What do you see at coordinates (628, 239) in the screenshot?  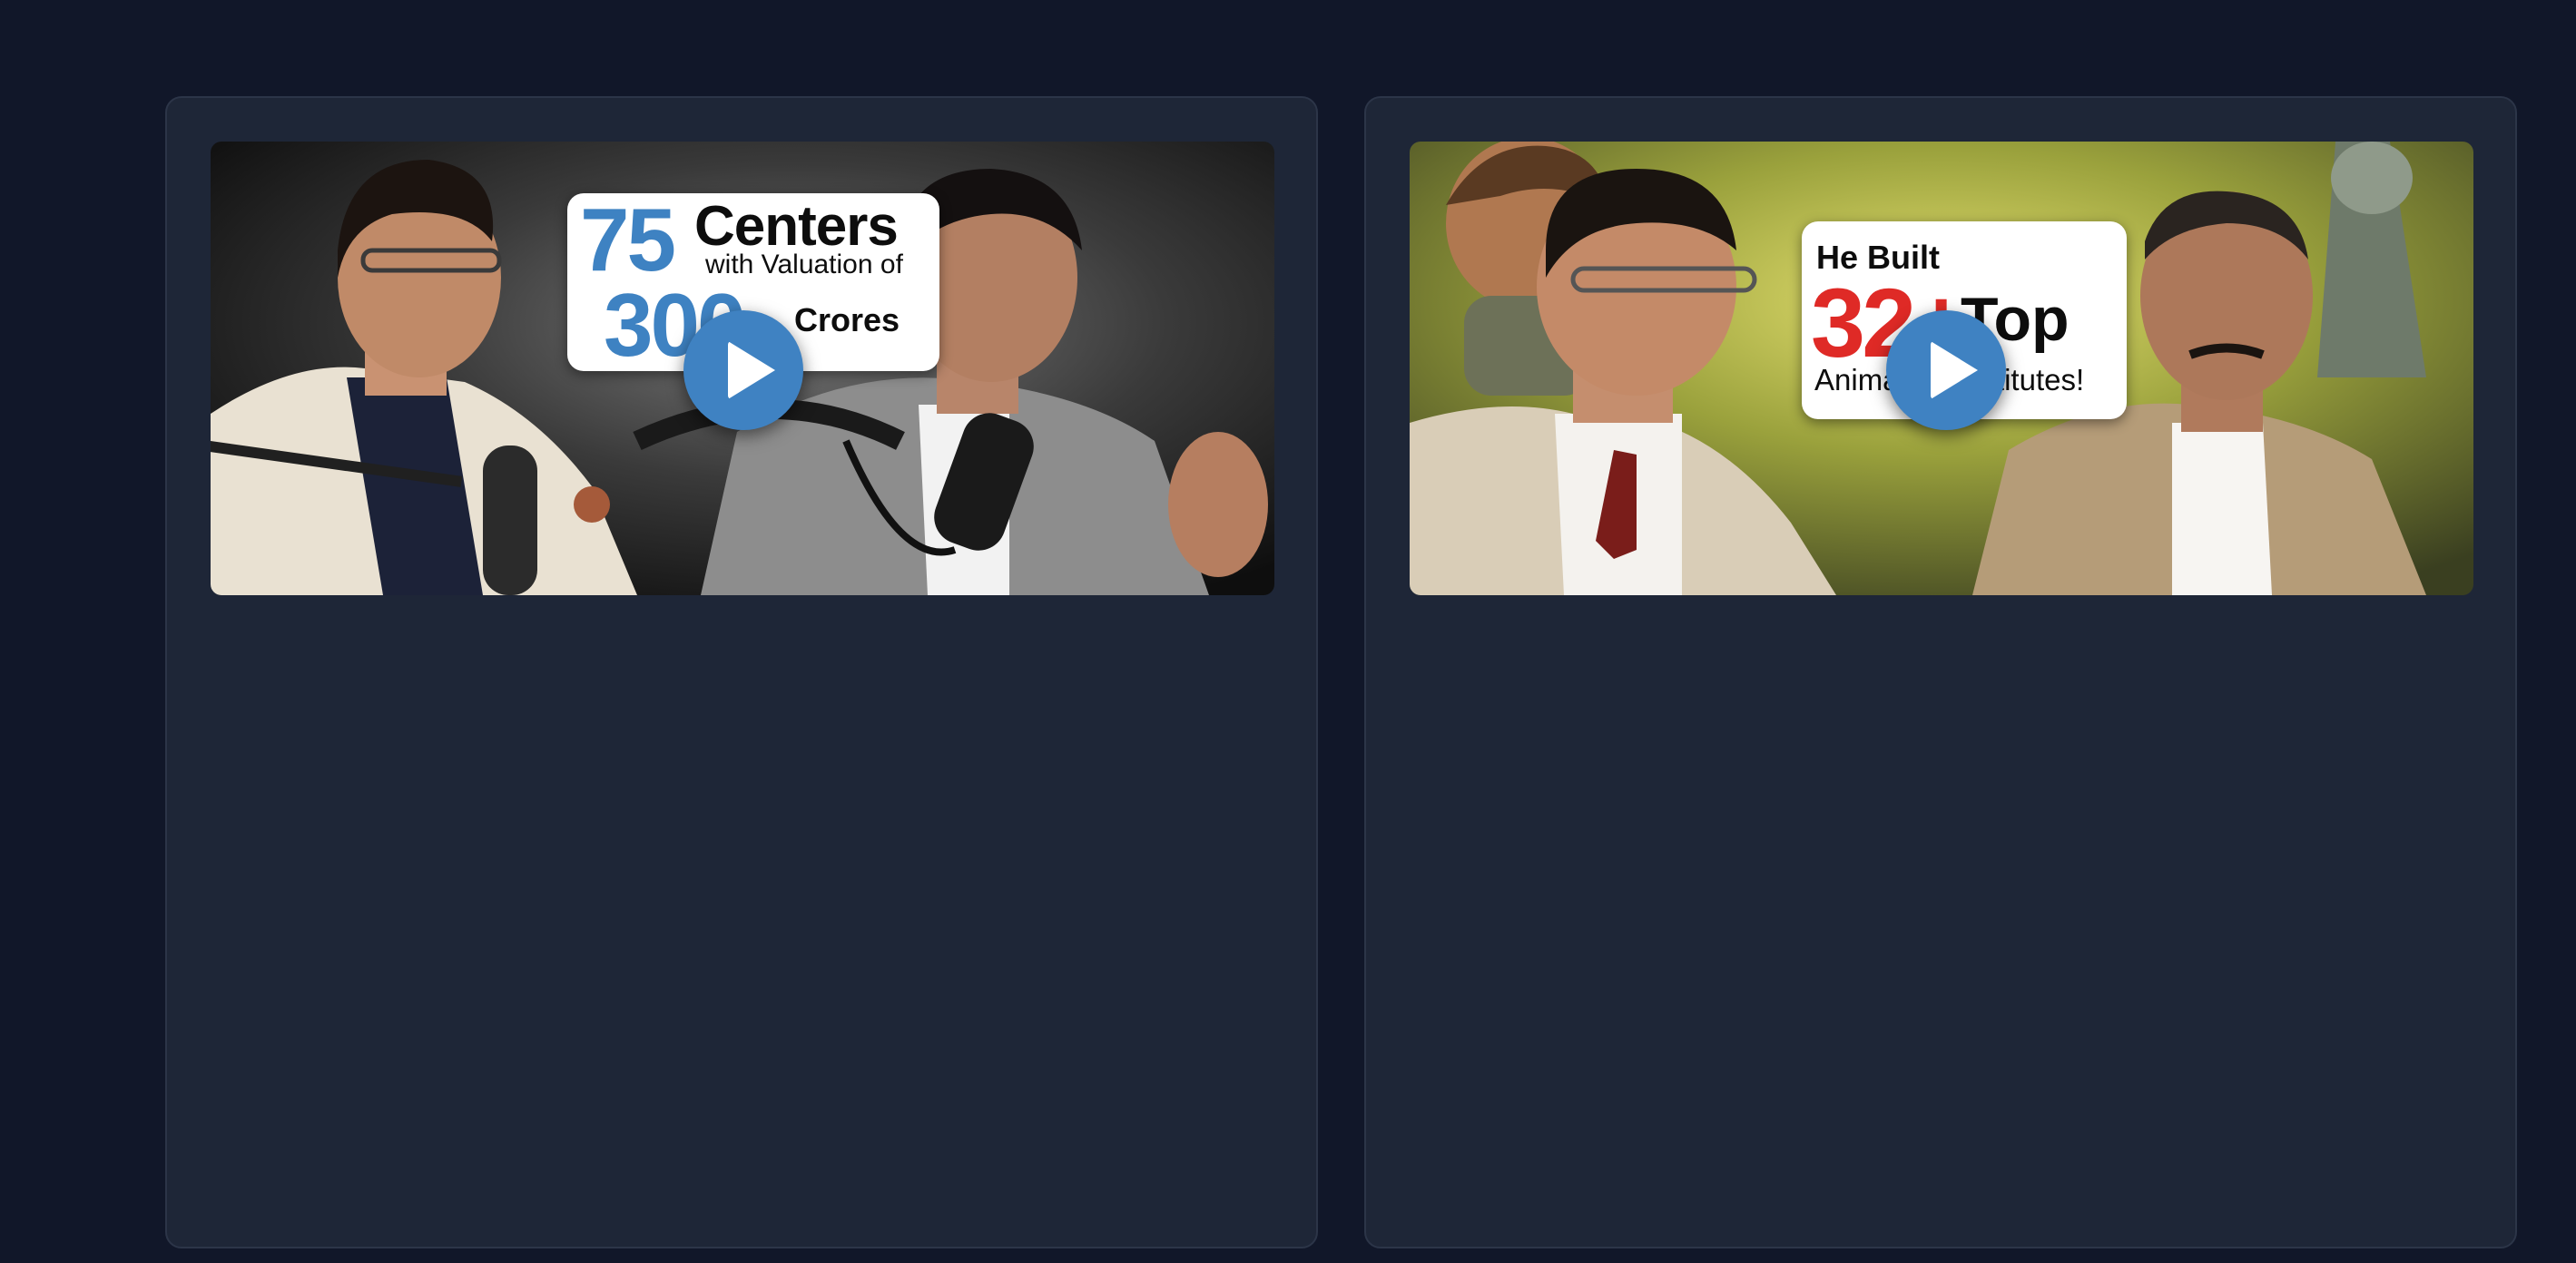 I see `thumbnail-number-top: 75` at bounding box center [628, 239].